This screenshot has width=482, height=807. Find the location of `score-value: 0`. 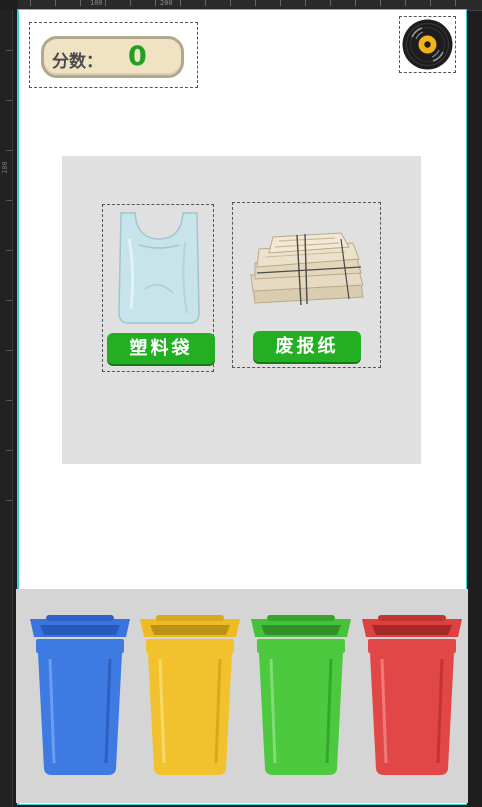

score-value: 0 is located at coordinates (137, 56).